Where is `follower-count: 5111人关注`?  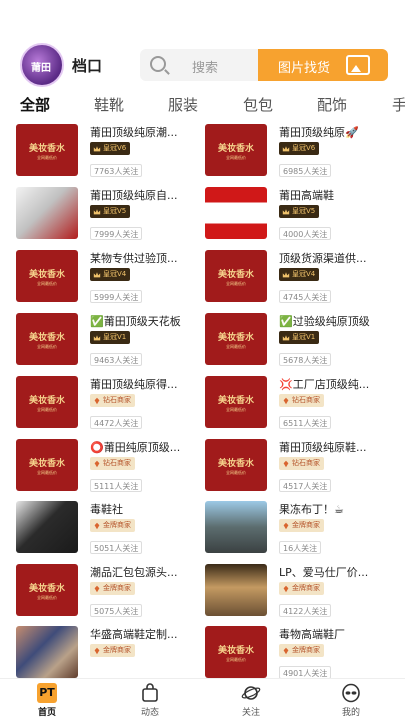 follower-count: 5111人关注 is located at coordinates (116, 485).